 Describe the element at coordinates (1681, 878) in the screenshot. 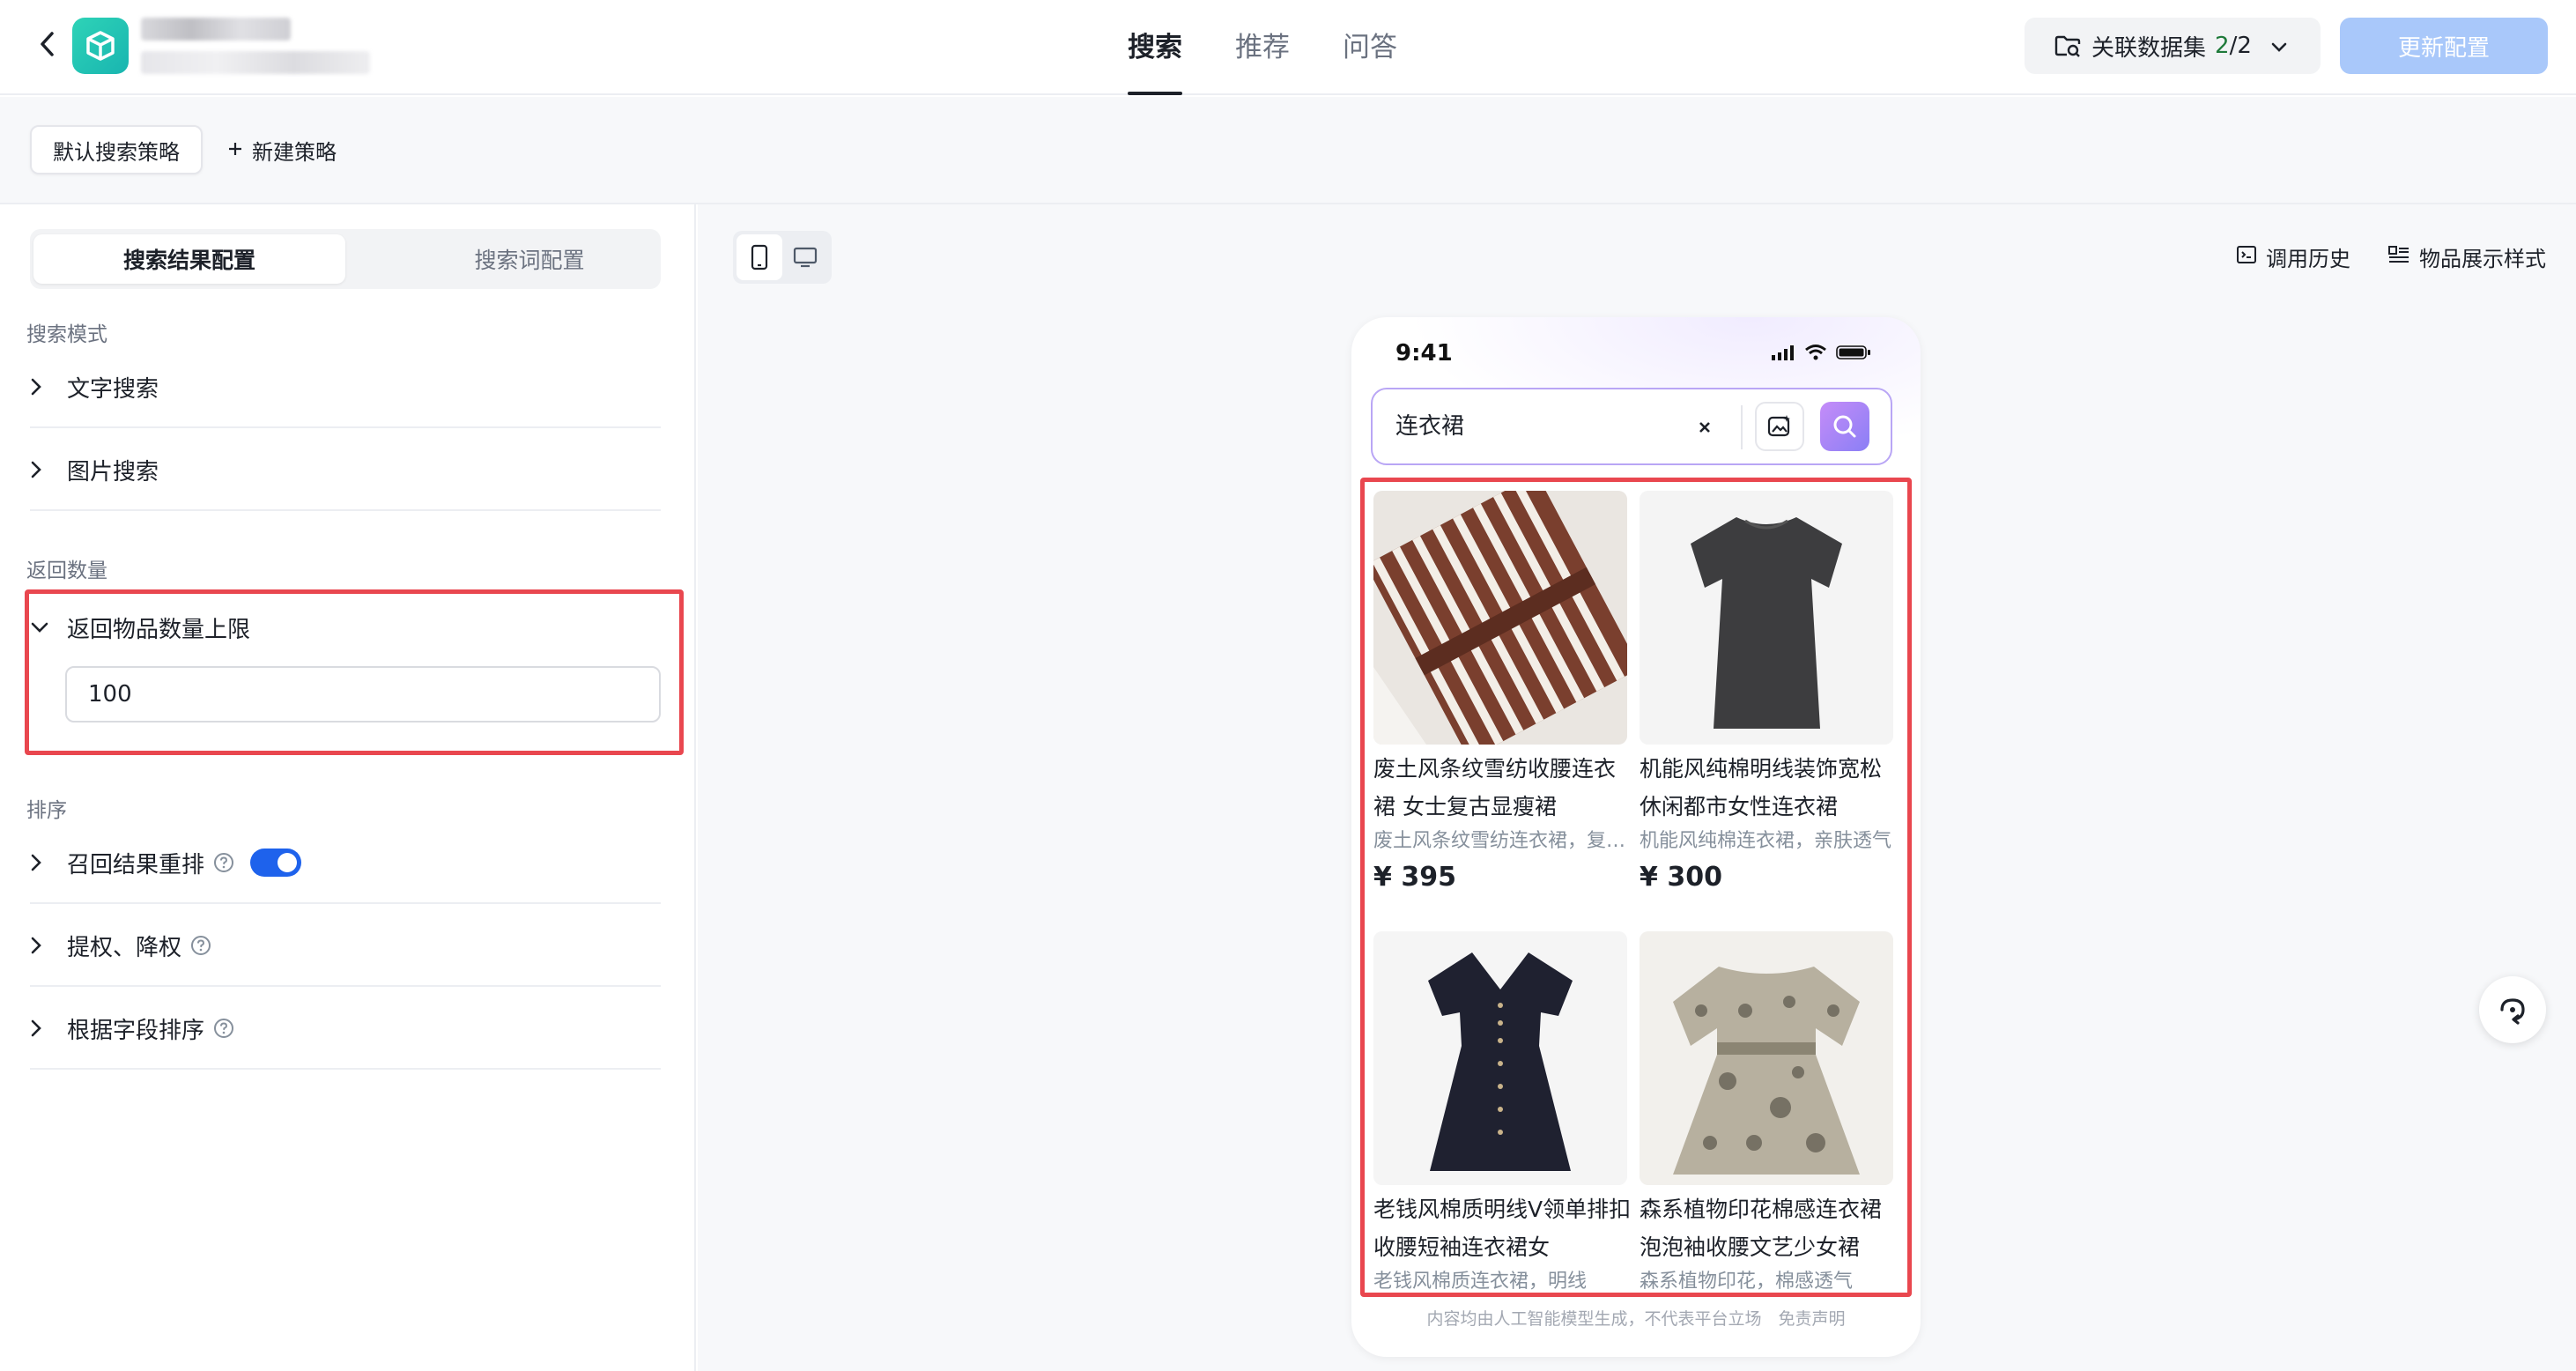

I see `product-price: ¥ 300` at that location.